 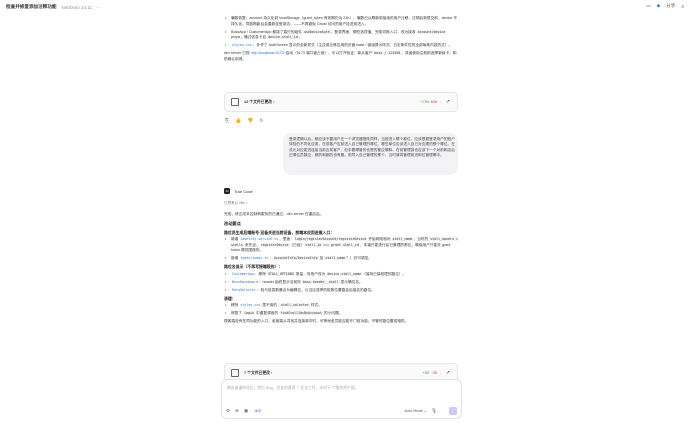 What do you see at coordinates (659, 6) in the screenshot?
I see `vscode-icon: ◆` at bounding box center [659, 6].